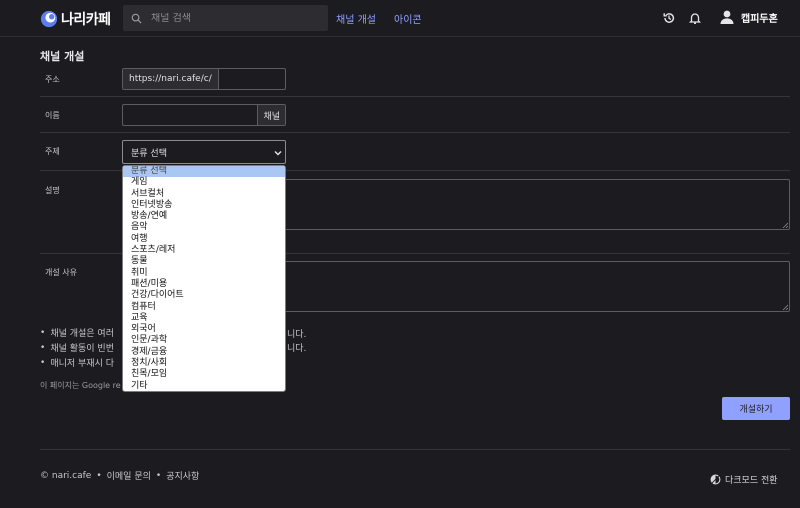 The height and width of the screenshot is (508, 800). I want to click on topic-option: 정치/사회, so click(204, 363).